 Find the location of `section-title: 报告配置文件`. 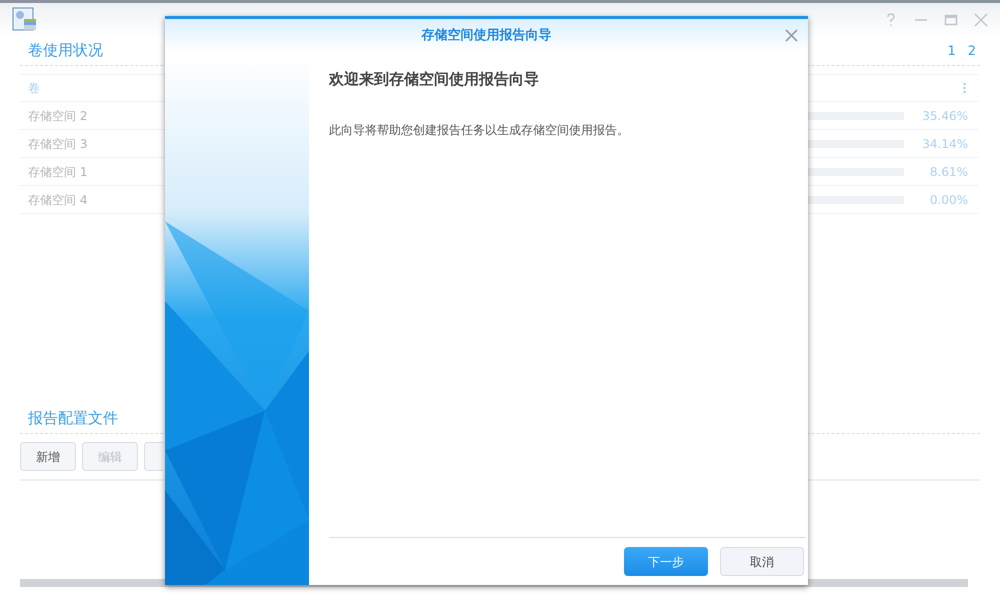

section-title: 报告配置文件 is located at coordinates (73, 418).